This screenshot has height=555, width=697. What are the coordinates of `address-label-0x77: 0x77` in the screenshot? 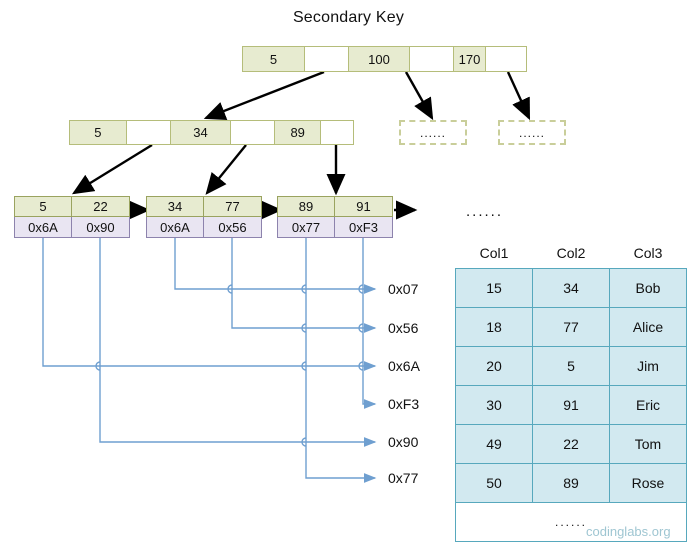 It's located at (403, 478).